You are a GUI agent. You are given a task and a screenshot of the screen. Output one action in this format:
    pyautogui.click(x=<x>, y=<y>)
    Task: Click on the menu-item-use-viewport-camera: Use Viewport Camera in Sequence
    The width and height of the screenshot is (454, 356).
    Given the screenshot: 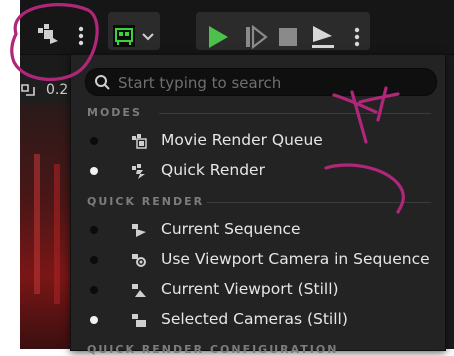 What is the action you would take?
    pyautogui.click(x=258, y=260)
    